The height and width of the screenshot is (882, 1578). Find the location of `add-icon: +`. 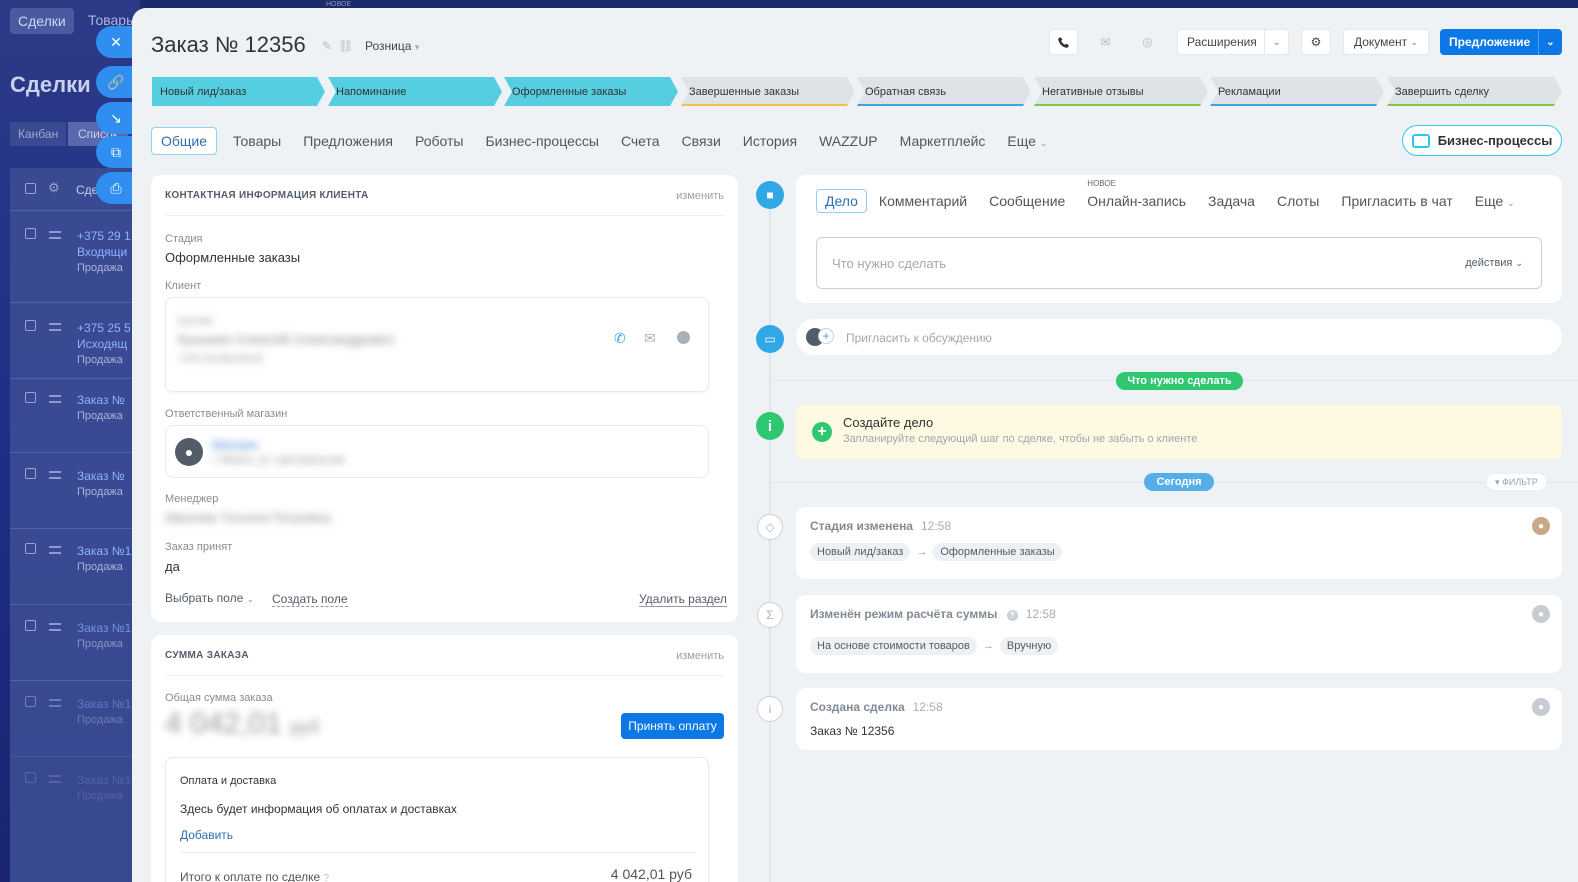

add-icon: + is located at coordinates (822, 432).